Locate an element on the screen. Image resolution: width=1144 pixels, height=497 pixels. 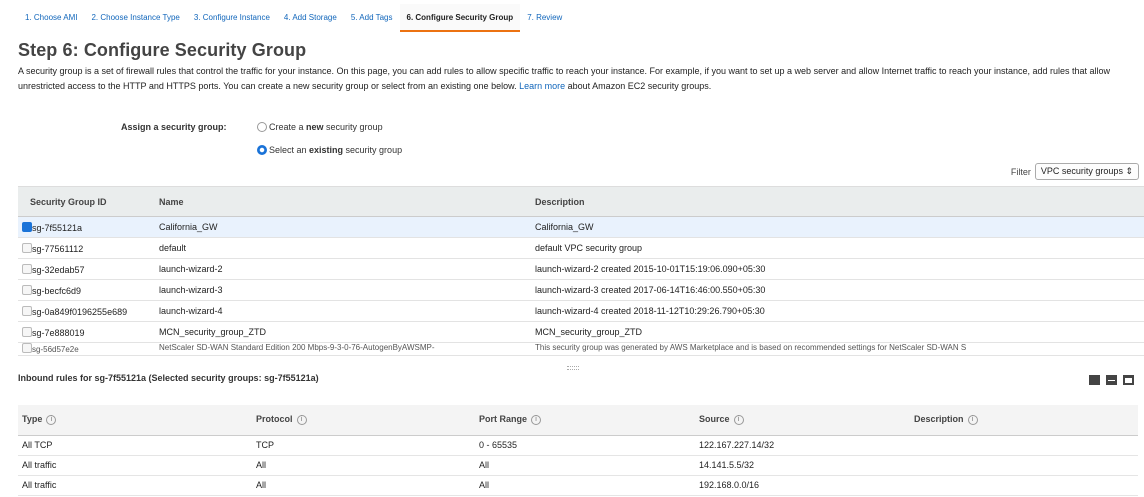
security-group-id-cell: sg-77561112 is located at coordinates (82, 248).